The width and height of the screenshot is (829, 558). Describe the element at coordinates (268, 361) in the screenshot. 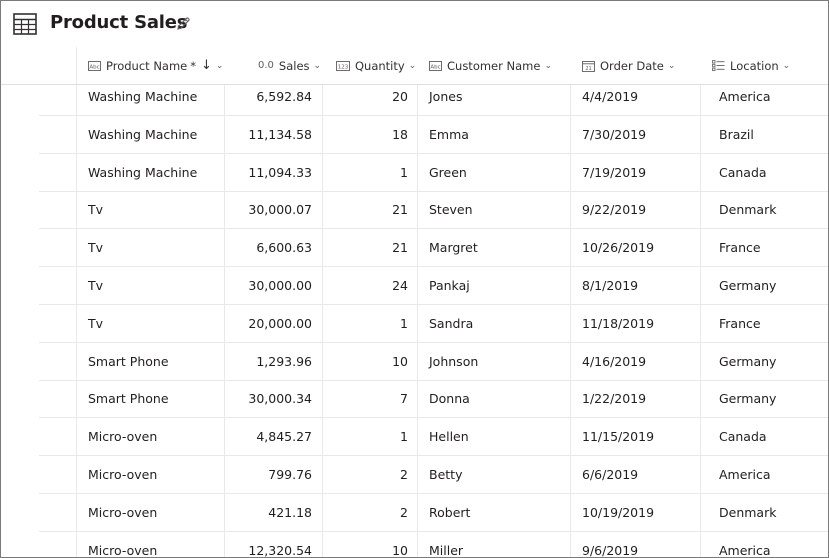

I see `cell-sales: 1,293.96` at that location.